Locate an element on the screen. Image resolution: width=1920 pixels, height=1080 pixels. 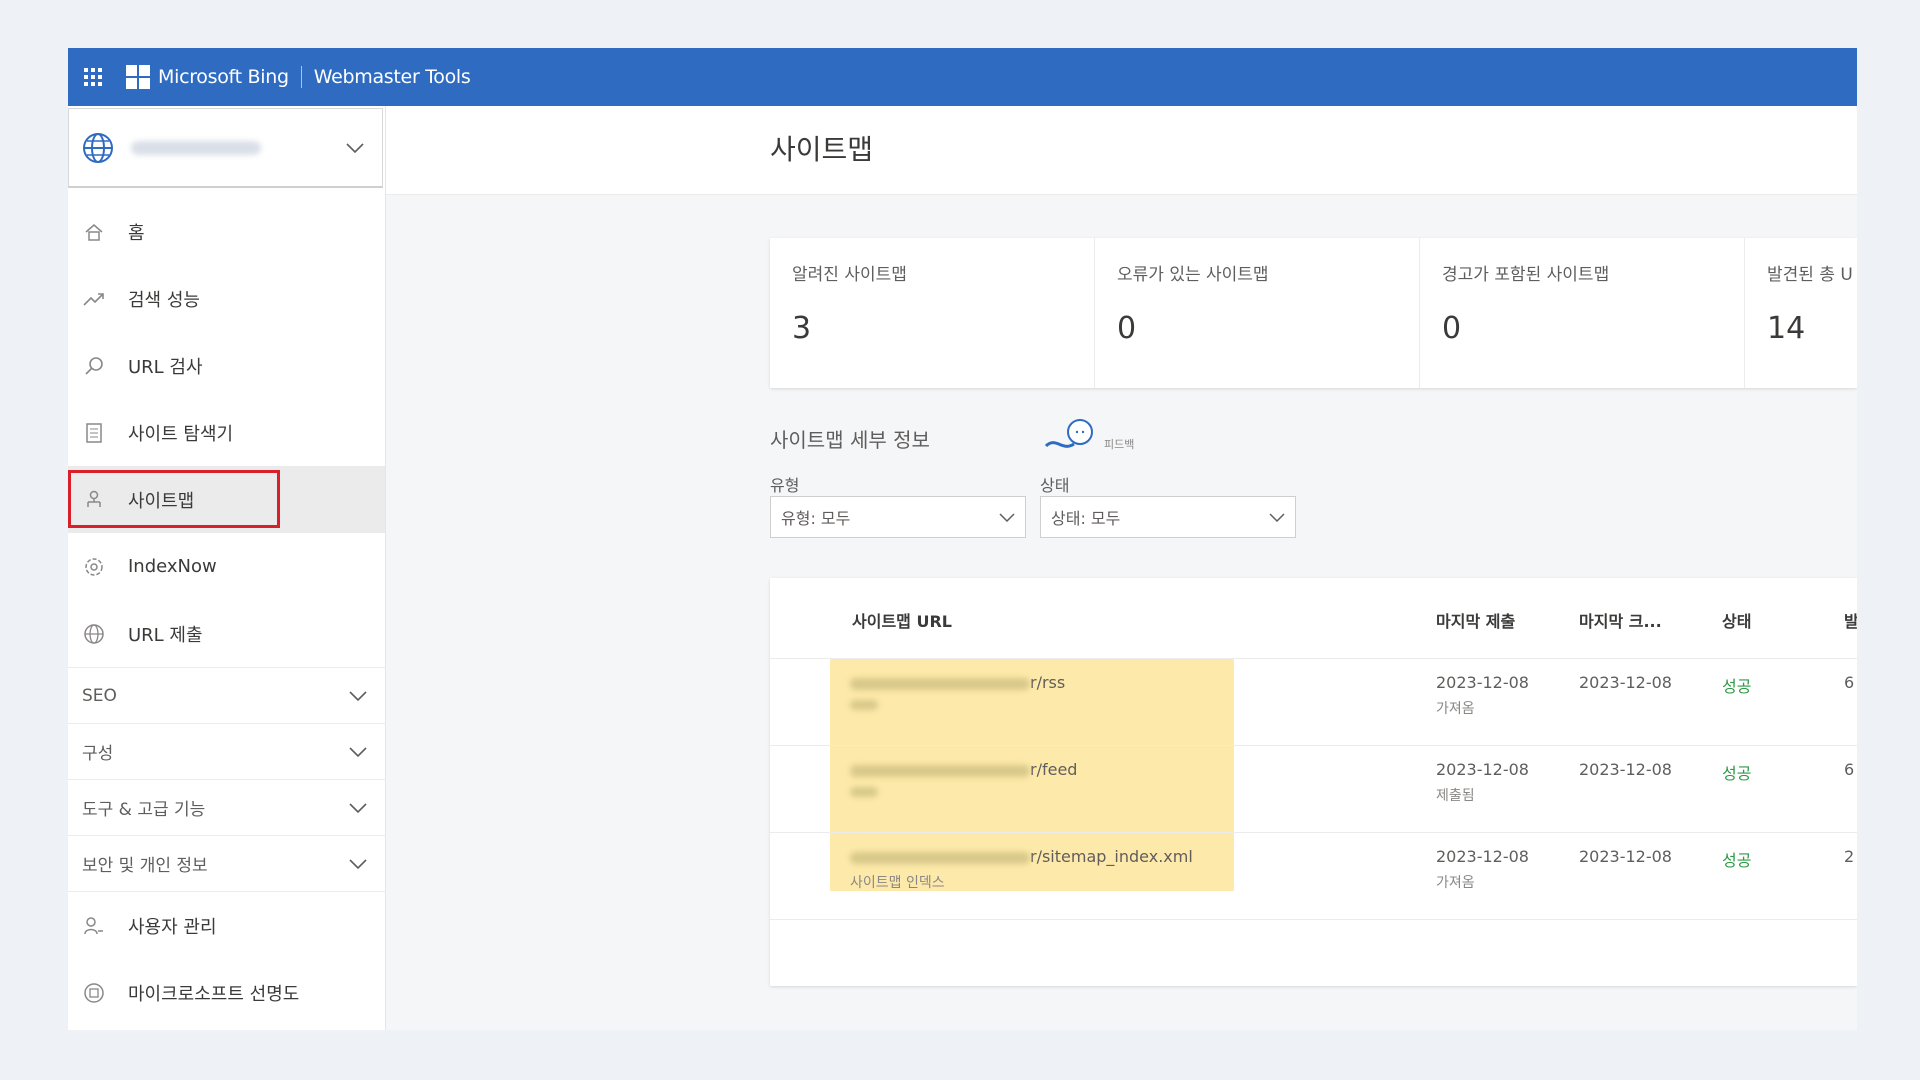
document-icon is located at coordinates (94, 433).